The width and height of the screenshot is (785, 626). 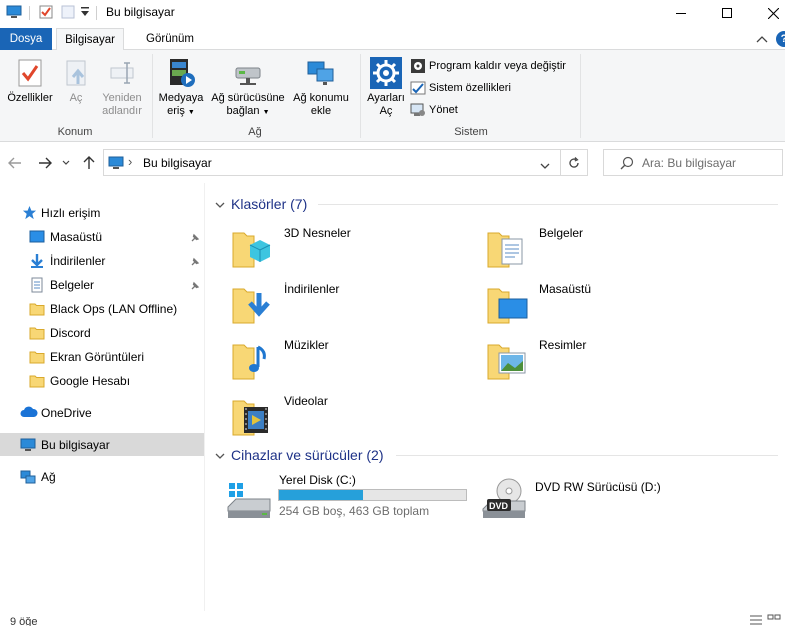 I want to click on properties-icon, so click(x=46, y=13).